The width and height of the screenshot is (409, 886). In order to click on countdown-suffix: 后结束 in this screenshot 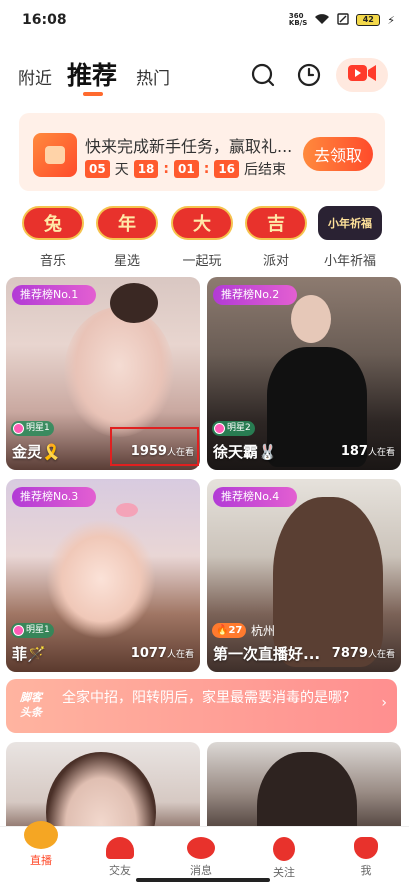, I will do `click(265, 170)`.